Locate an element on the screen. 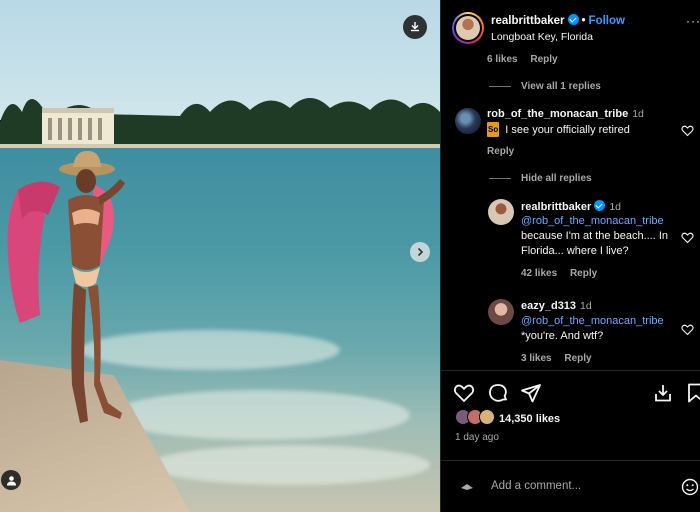  repost-download-icon is located at coordinates (663, 393).